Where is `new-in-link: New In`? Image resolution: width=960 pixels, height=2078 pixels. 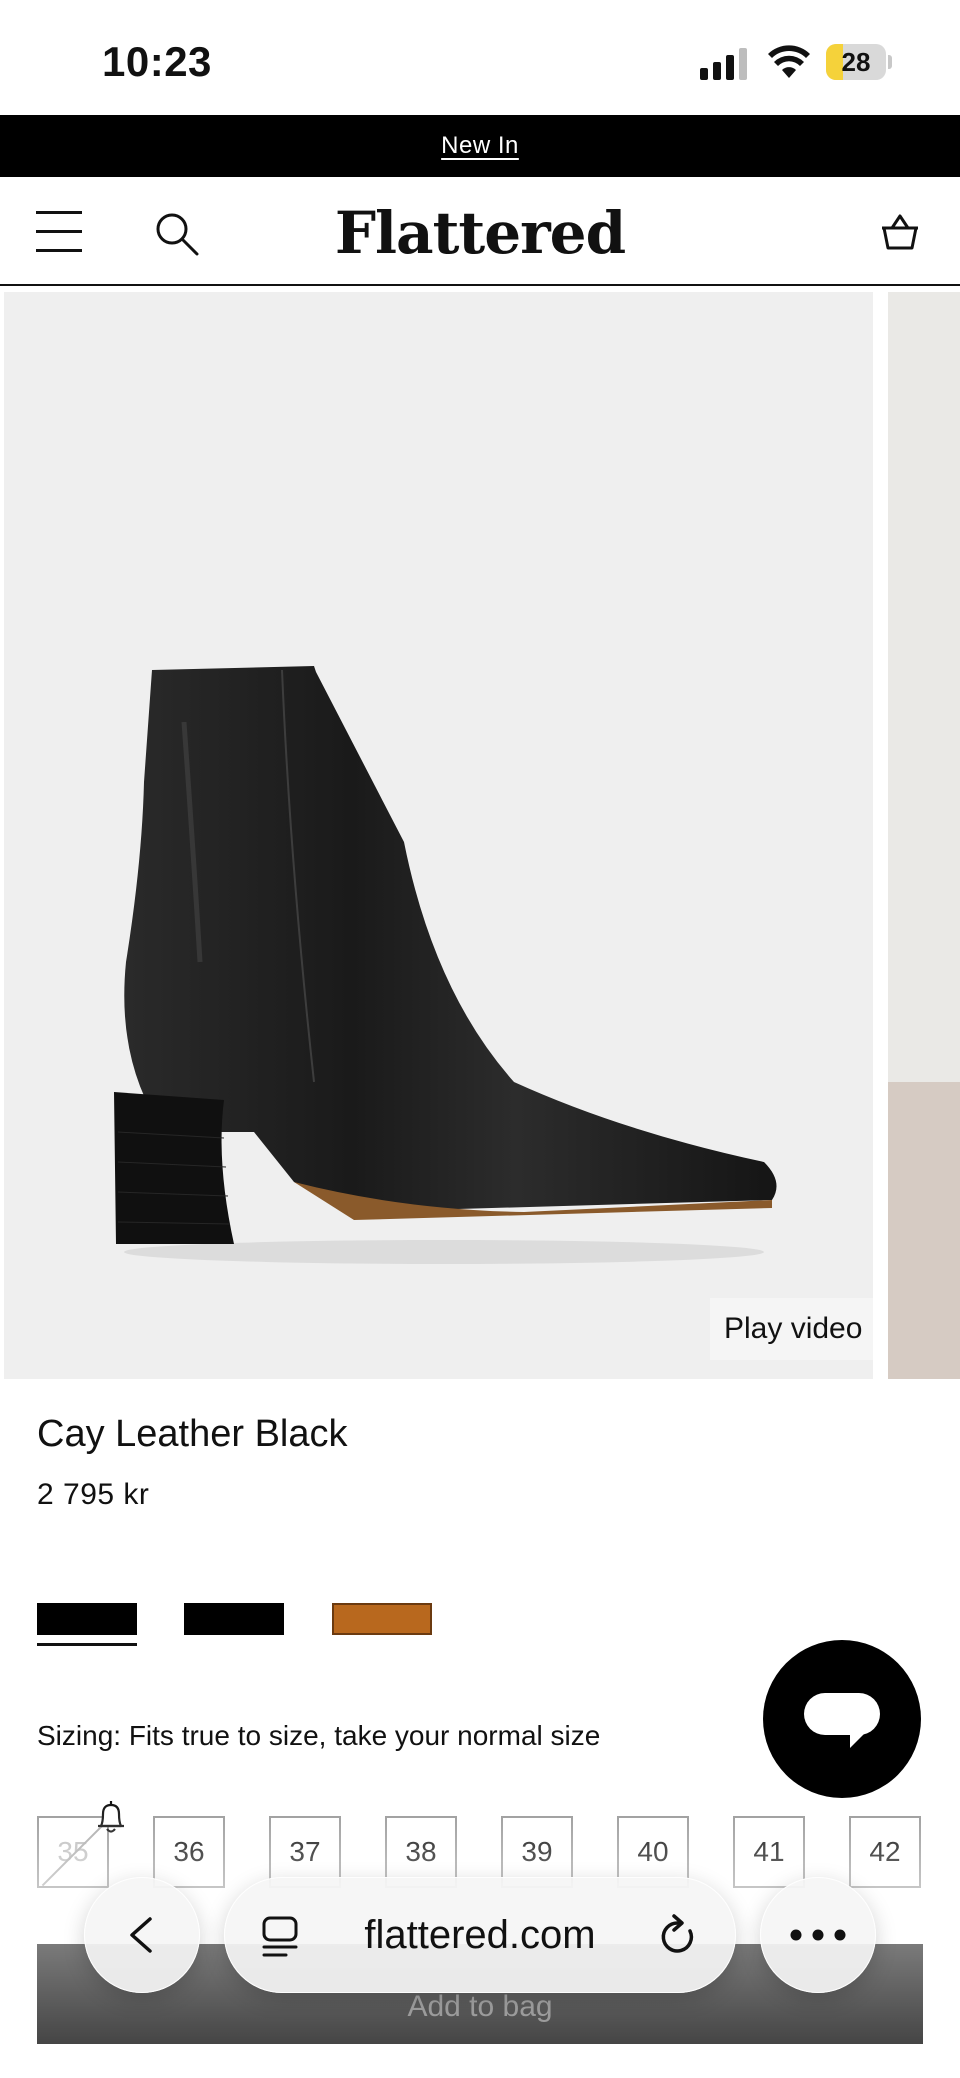
new-in-link: New In is located at coordinates (480, 146).